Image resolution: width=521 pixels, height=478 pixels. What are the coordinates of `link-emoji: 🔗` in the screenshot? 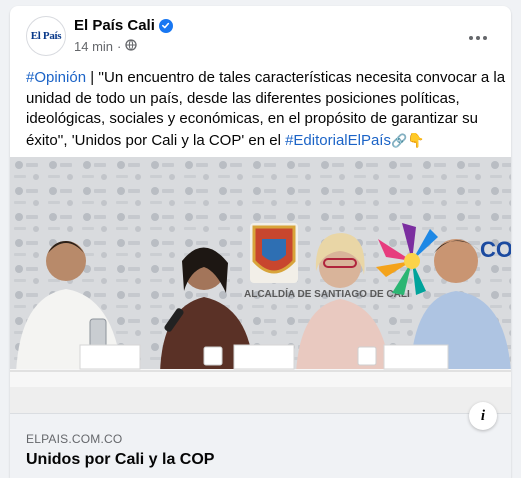 It's located at (399, 140).